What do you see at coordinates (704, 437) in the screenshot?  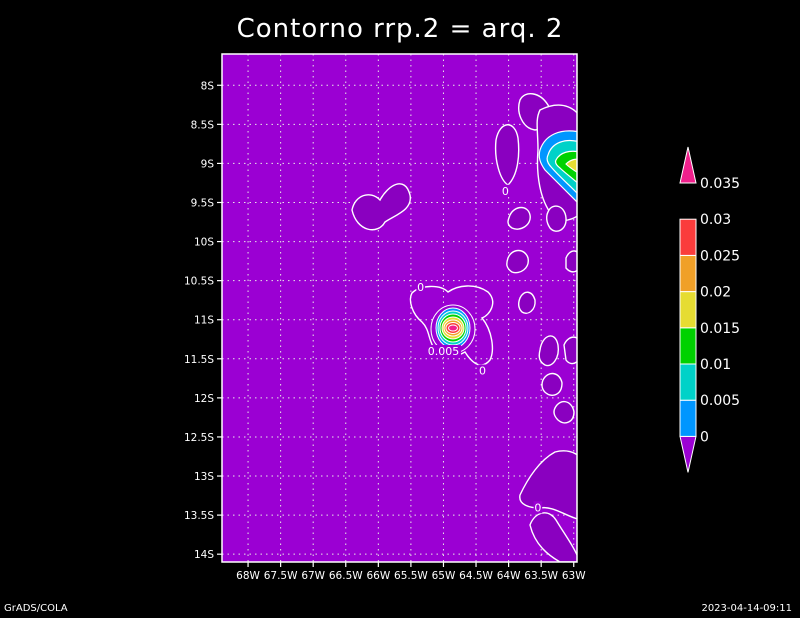 I see `colorbar-label: 0` at bounding box center [704, 437].